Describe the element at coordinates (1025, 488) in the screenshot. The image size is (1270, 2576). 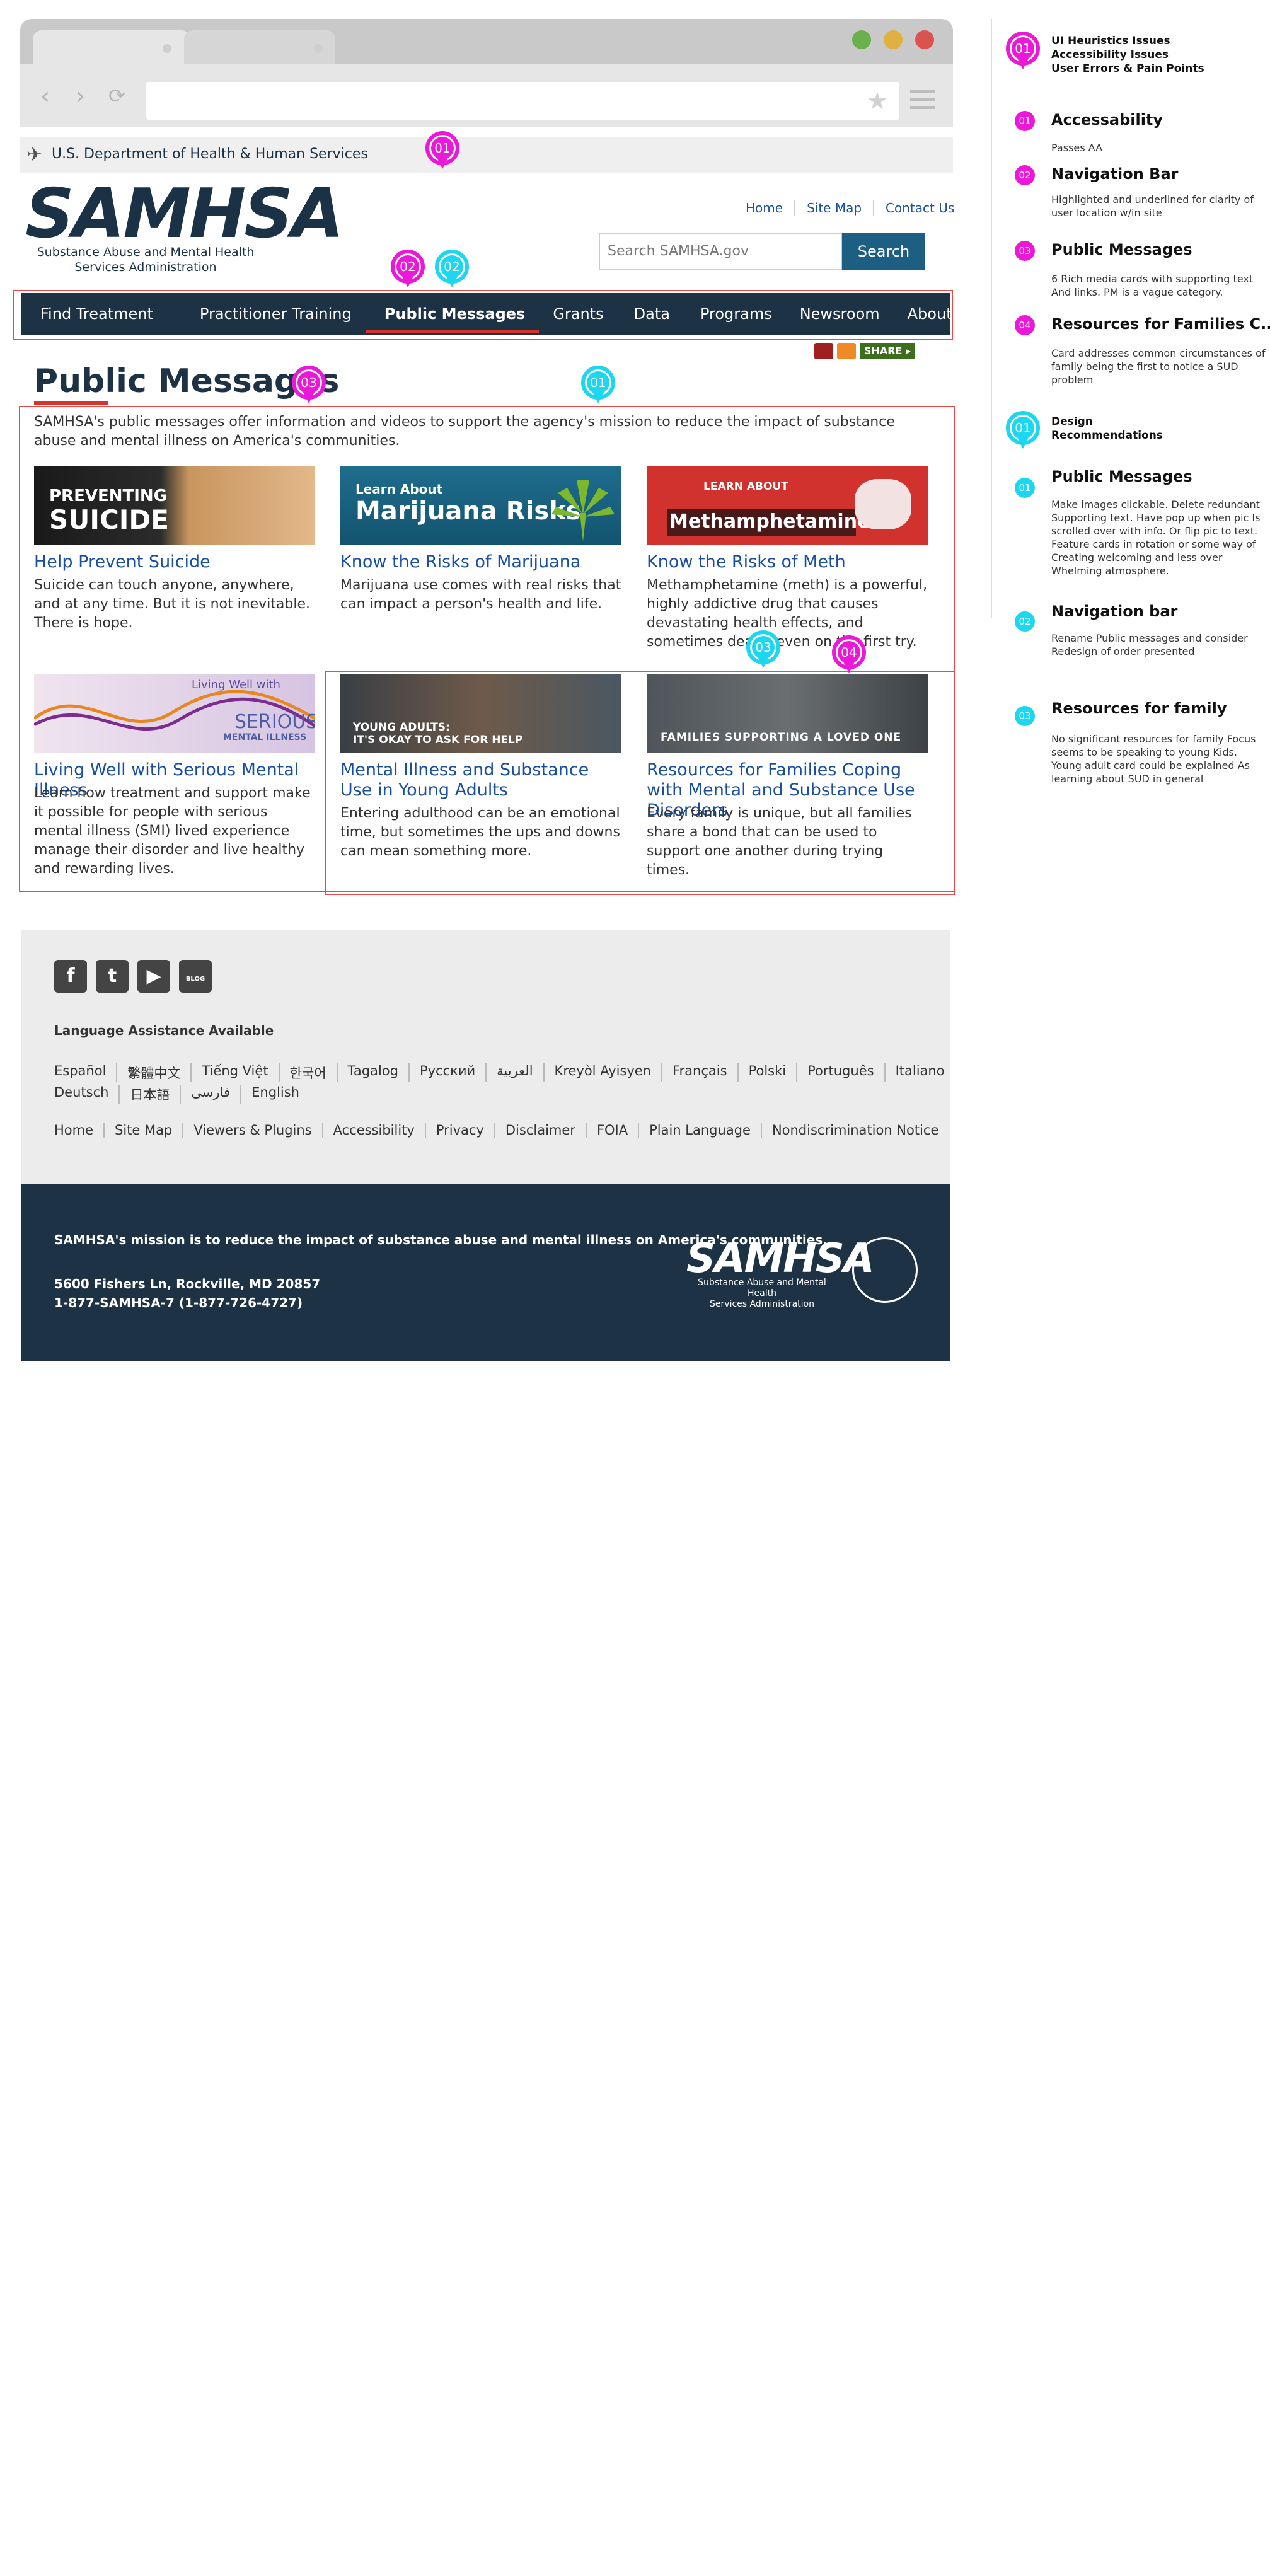
I see `rec-badge-01: 01` at that location.